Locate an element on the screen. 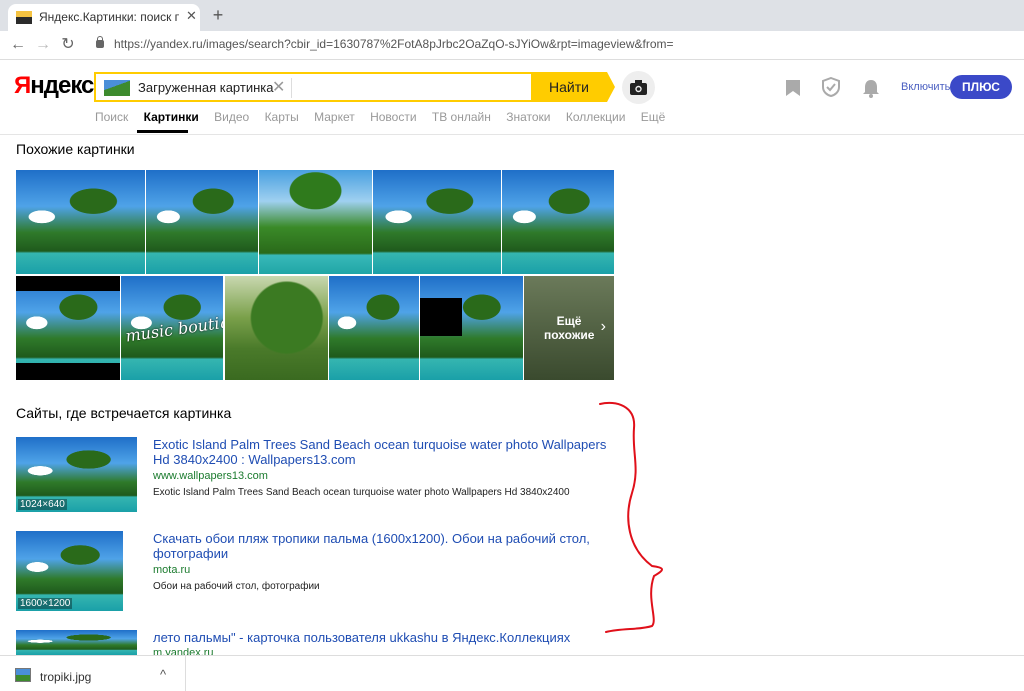 The height and width of the screenshot is (691, 1024). clear-search-icon: ✕ is located at coordinates (278, 87).